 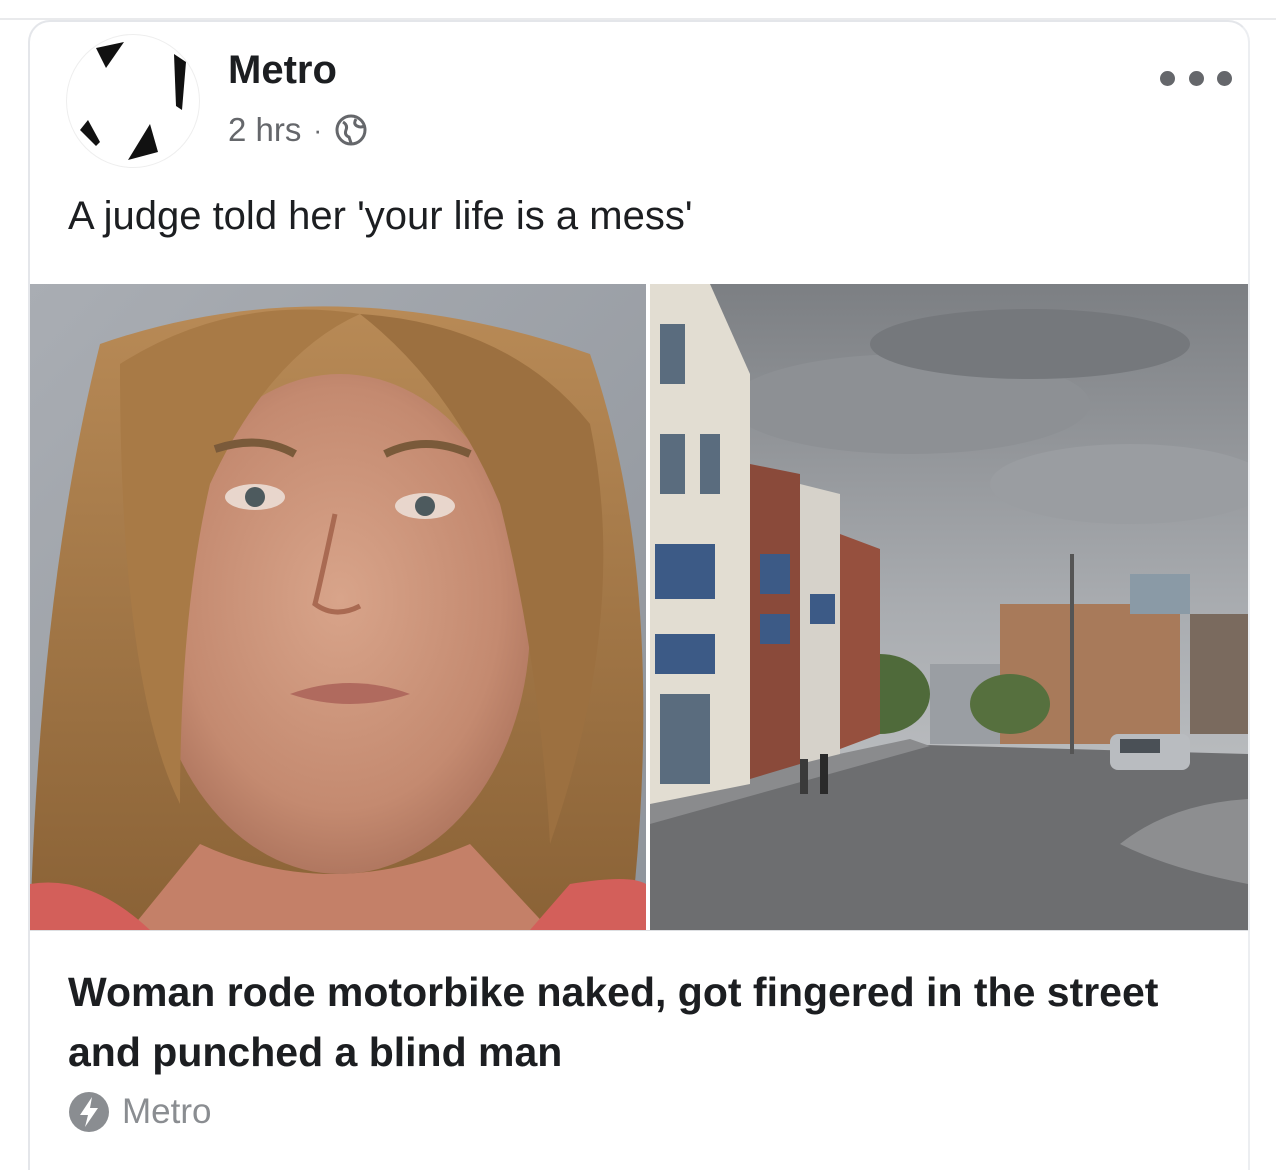 I want to click on globe-icon, so click(x=351, y=130).